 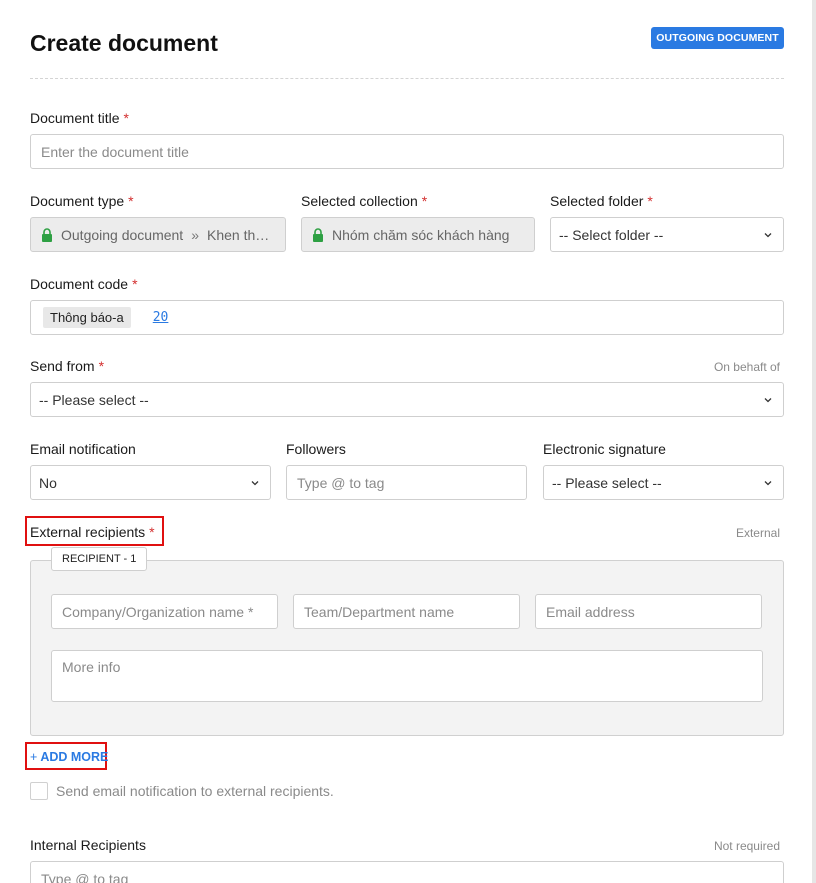 What do you see at coordinates (75, 118) in the screenshot?
I see `document-title-label-text: Document title` at bounding box center [75, 118].